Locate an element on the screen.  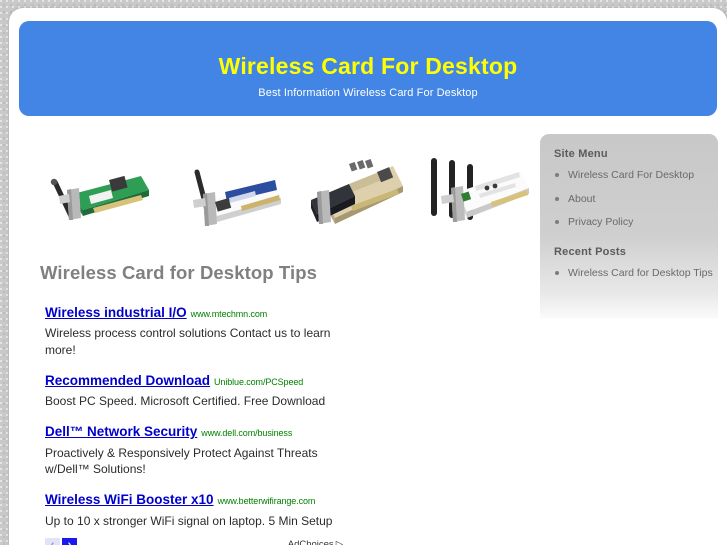
site-title: Wireless Card For Desktop is located at coordinates (368, 66).